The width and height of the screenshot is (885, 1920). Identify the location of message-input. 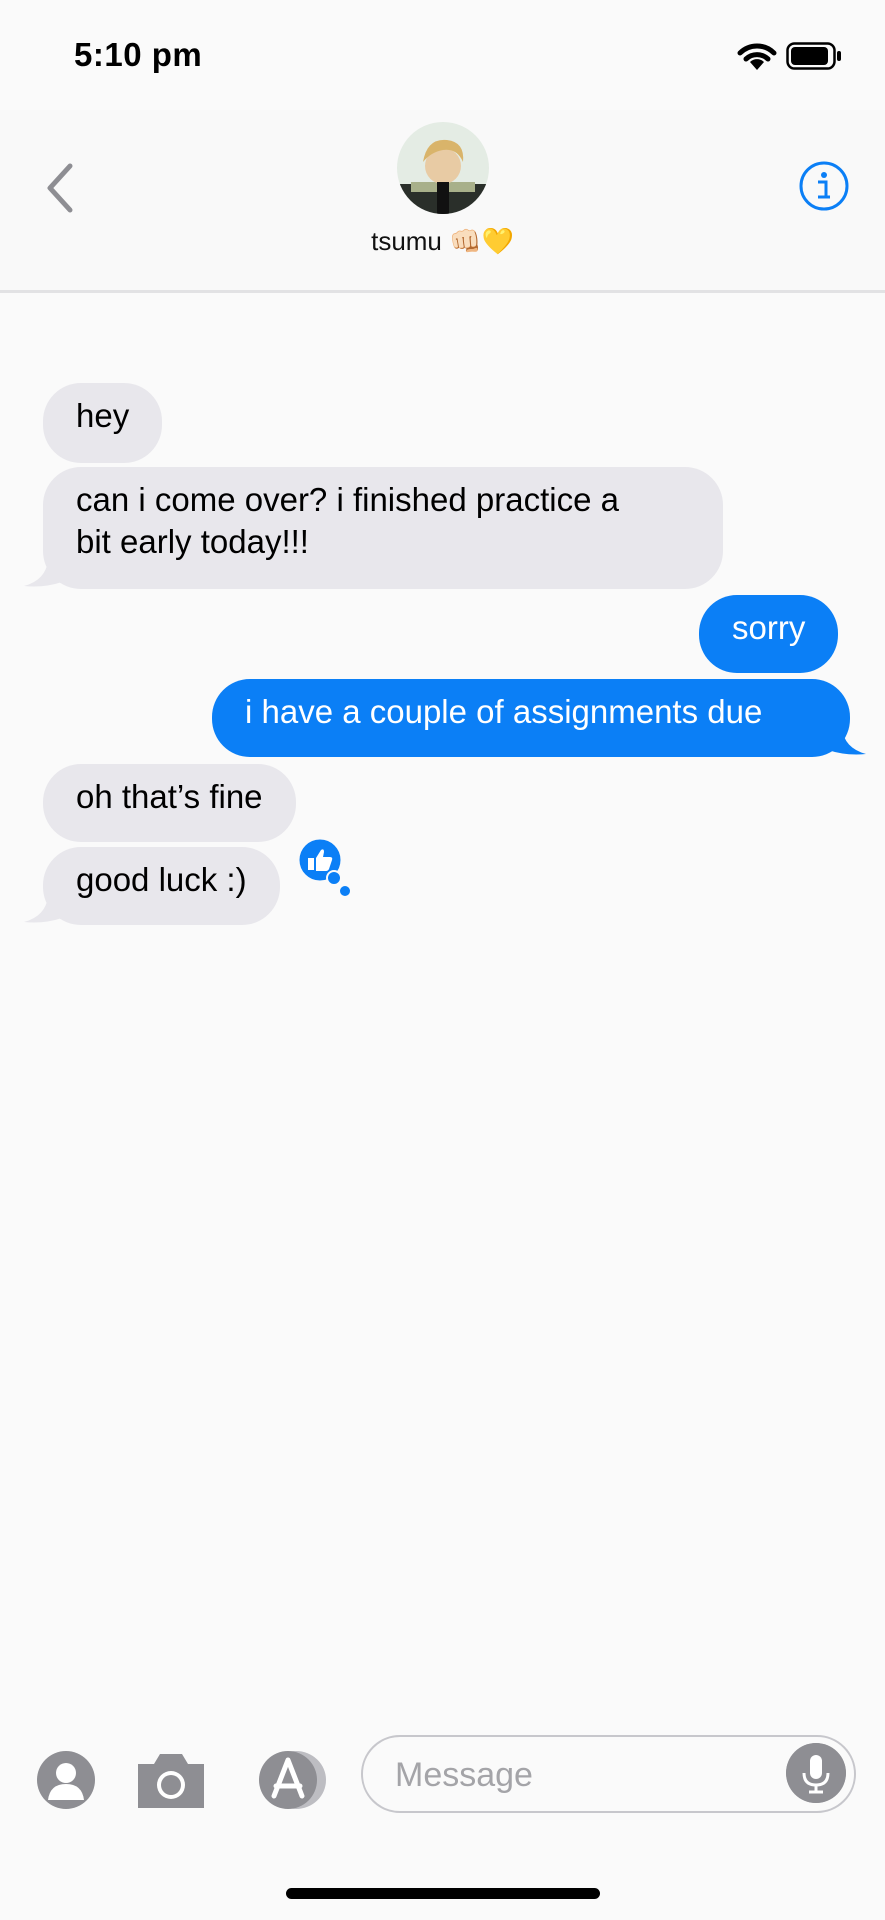
(585, 1775).